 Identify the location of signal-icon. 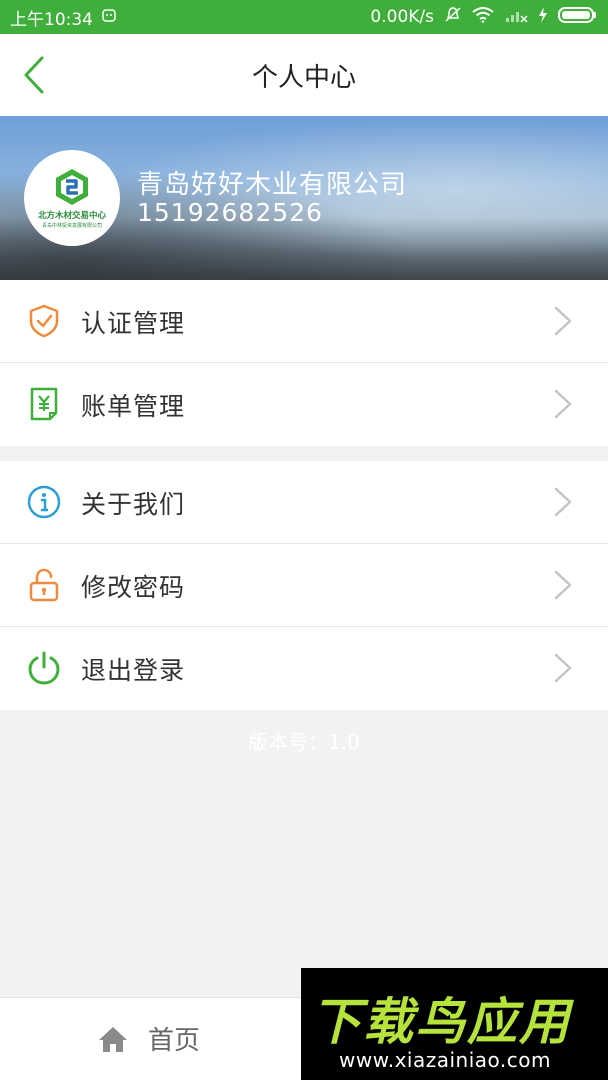
(516, 17).